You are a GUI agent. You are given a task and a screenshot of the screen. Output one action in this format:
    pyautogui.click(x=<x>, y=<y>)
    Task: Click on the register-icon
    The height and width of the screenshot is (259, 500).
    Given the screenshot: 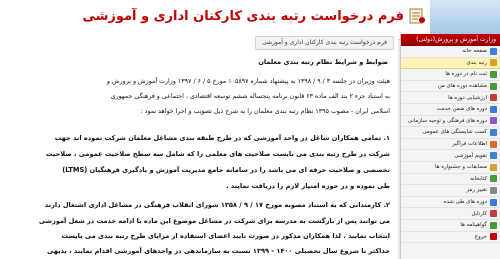 What is the action you would take?
    pyautogui.click(x=493, y=74)
    